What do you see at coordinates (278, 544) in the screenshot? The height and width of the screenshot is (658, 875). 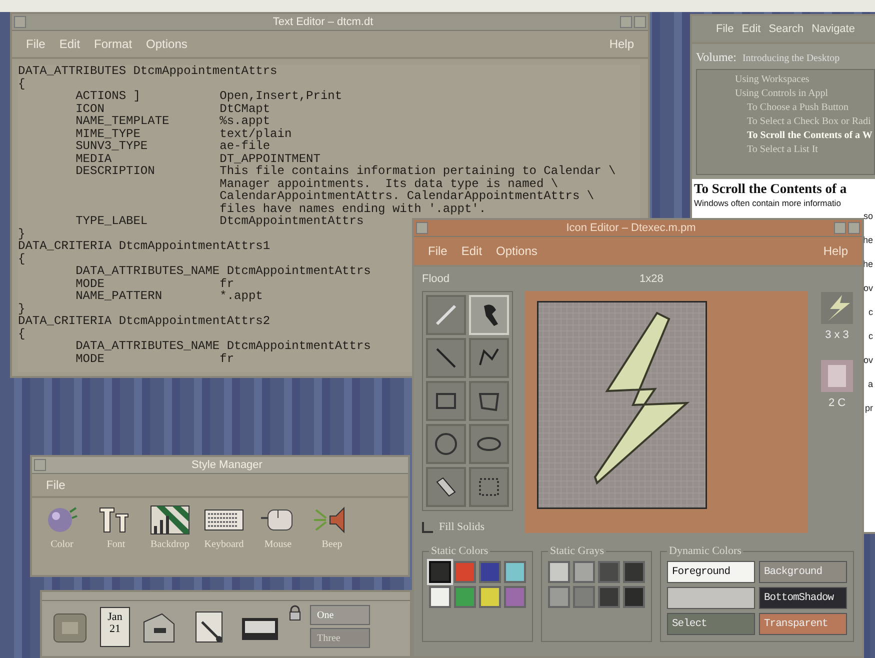 I see `item-label: Mouse` at bounding box center [278, 544].